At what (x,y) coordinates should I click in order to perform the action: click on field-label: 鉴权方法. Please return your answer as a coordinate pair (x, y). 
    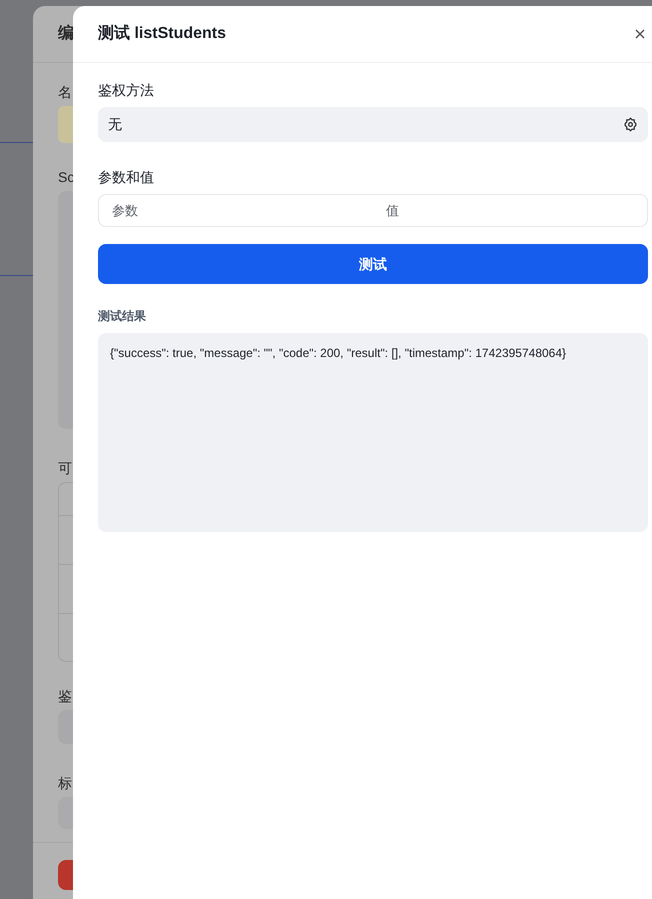
    Looking at the image, I should click on (126, 90).